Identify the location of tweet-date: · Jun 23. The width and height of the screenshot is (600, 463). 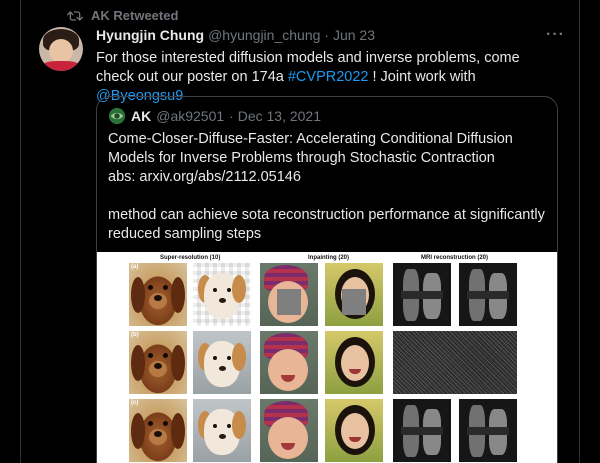
(349, 35).